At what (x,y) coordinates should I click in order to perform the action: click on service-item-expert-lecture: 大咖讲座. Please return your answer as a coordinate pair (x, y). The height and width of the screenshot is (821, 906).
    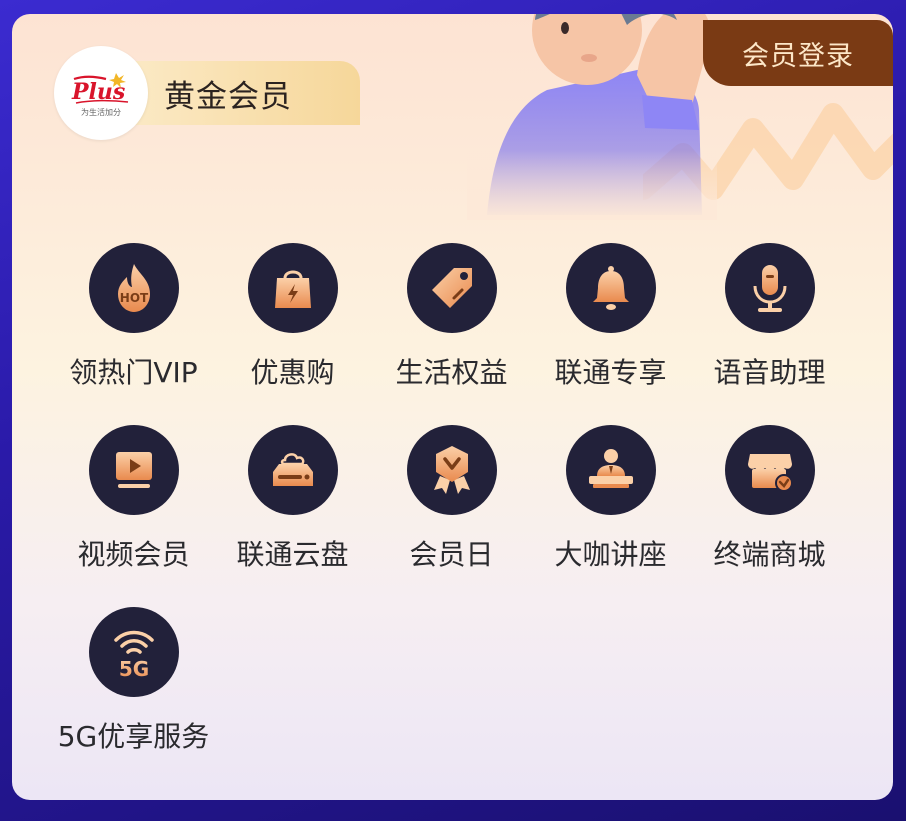
    Looking at the image, I should click on (610, 516).